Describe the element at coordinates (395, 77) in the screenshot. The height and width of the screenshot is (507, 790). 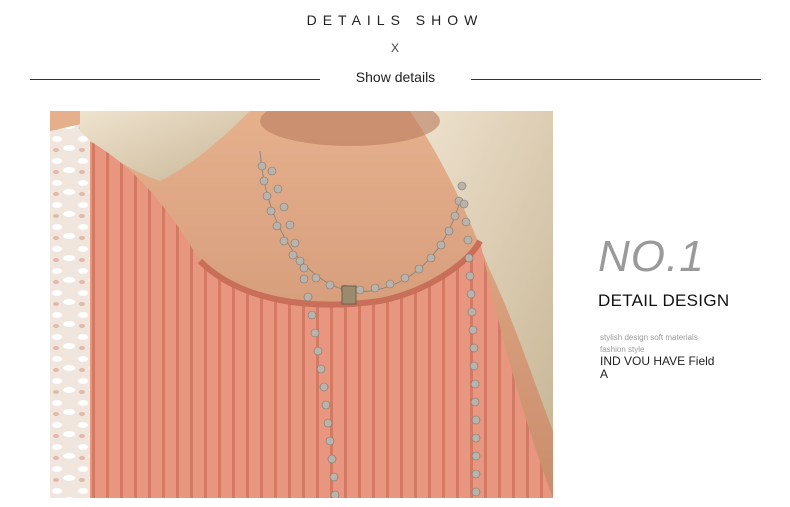
I see `section-subtitle: Show details` at that location.